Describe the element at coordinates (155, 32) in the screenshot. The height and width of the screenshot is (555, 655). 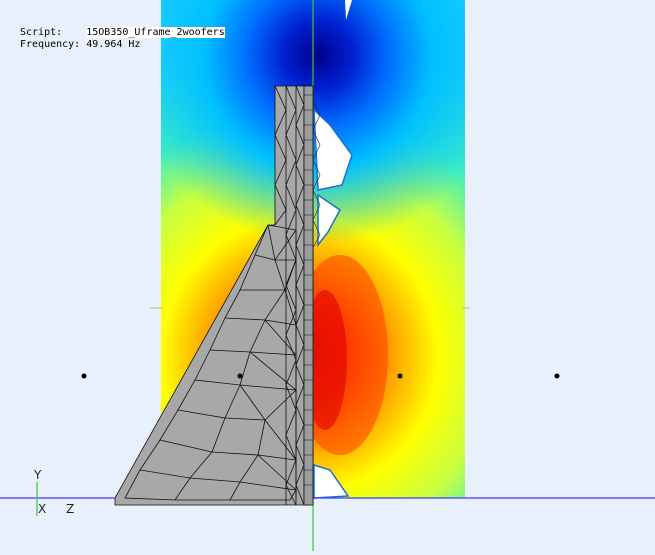
I see `script-value: 15OB350_Uframe_2woofers` at that location.